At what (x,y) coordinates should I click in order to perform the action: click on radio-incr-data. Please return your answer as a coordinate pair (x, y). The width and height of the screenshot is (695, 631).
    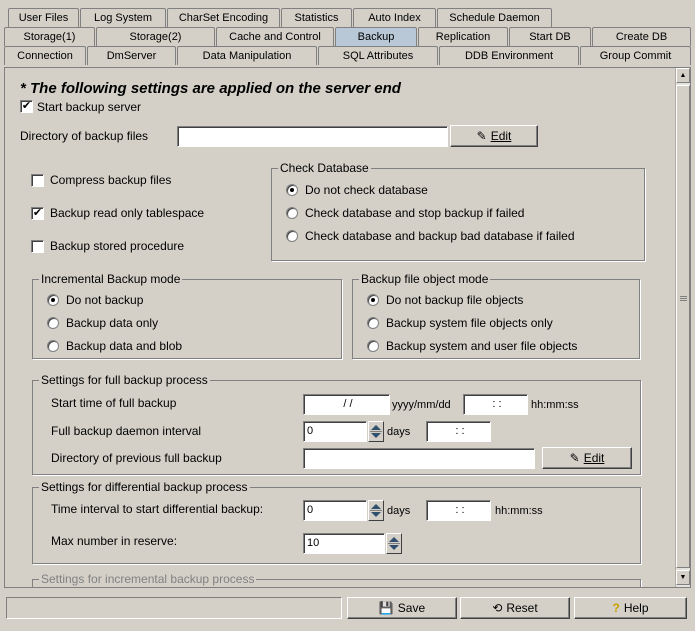
    Looking at the image, I should click on (53, 323).